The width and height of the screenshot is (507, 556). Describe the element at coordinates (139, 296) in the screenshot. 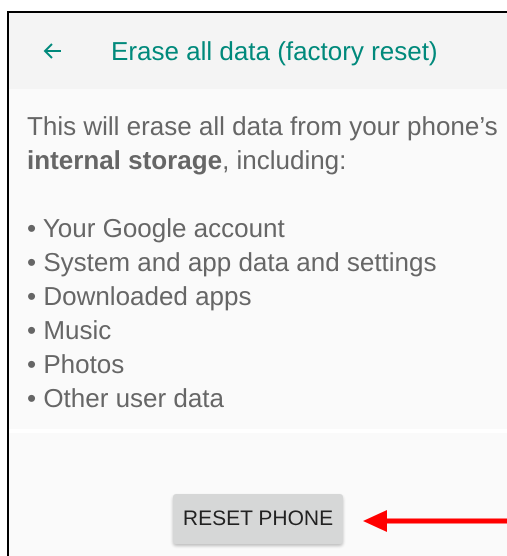

I see `list-item: • Downloaded apps` at that location.